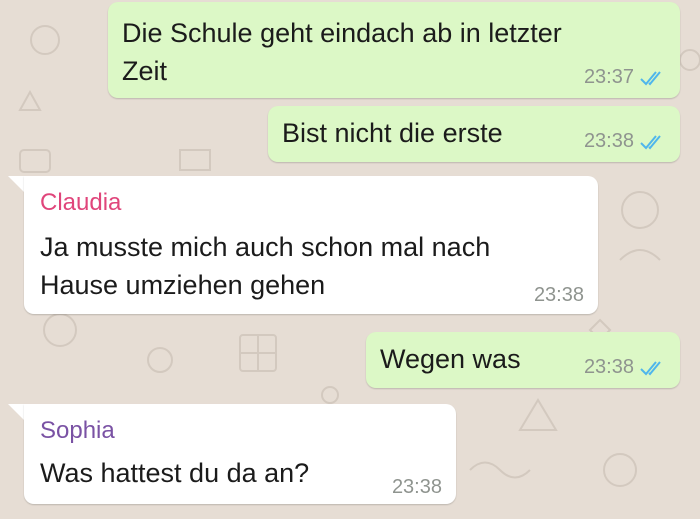  I want to click on sender-name: Claudia, so click(81, 202).